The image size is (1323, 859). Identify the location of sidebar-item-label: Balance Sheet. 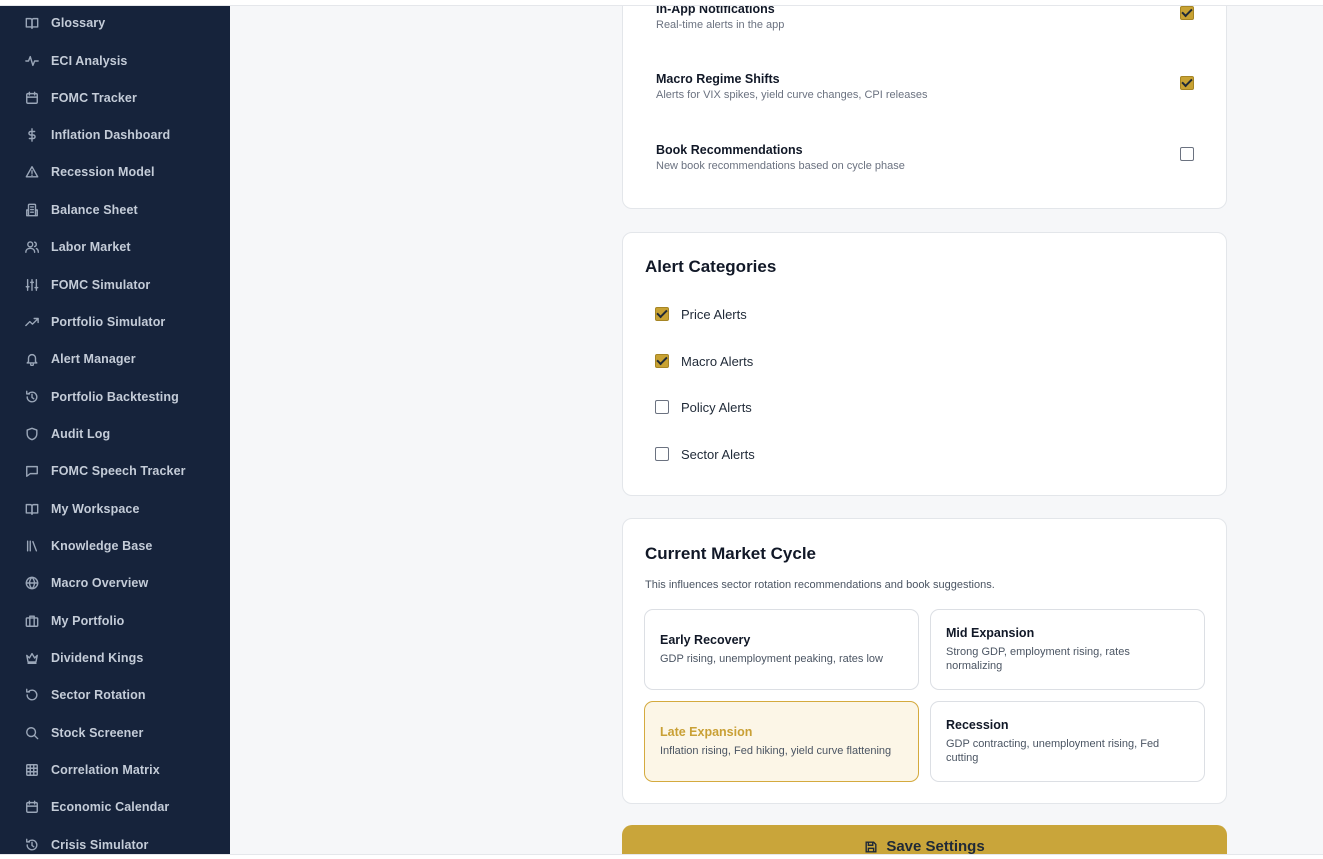
(94, 210).